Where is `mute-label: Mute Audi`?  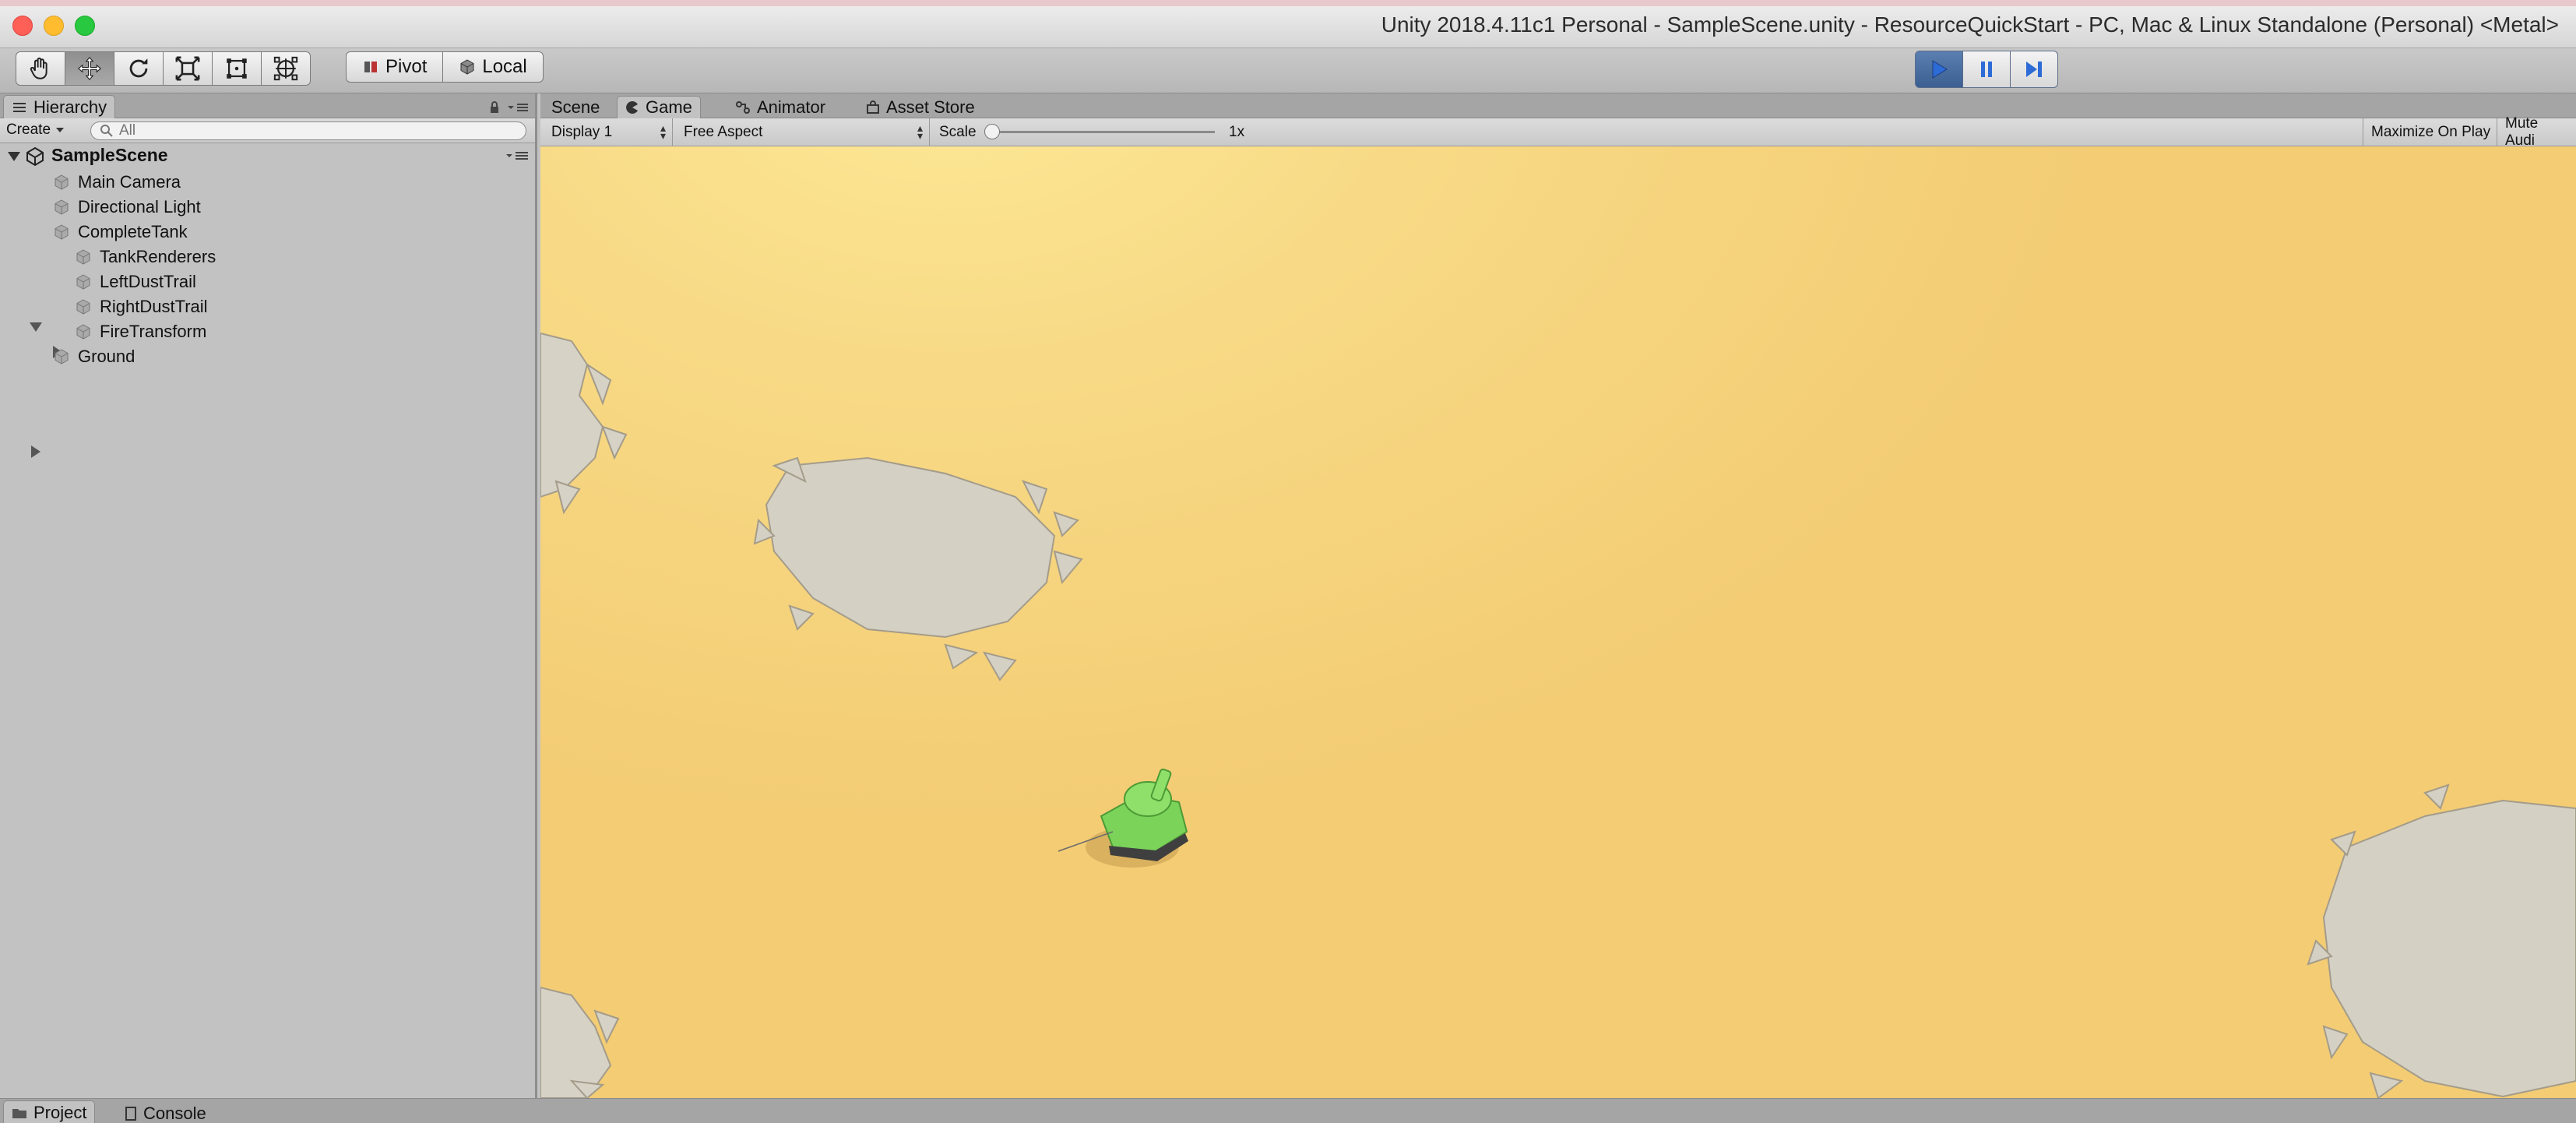
mute-label: Mute Audi is located at coordinates (2522, 131).